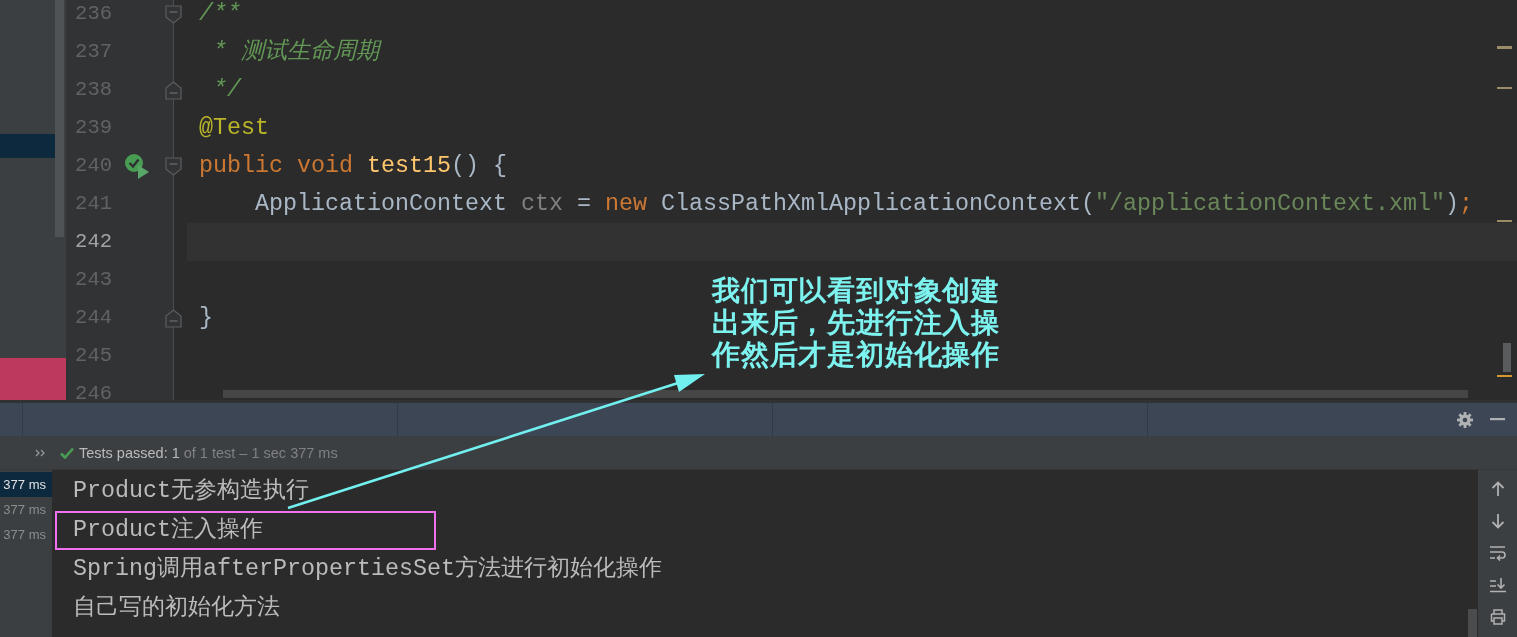  What do you see at coordinates (1497, 419) in the screenshot?
I see `minimize-icon` at bounding box center [1497, 419].